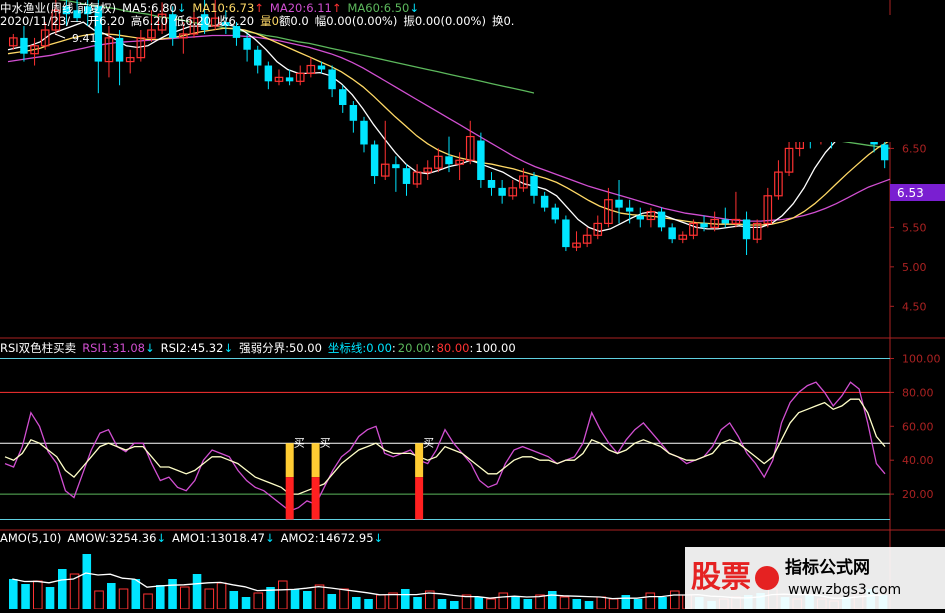  Describe the element at coordinates (305, 348) in the screenshot. I see `boundary-value: 50.00` at that location.